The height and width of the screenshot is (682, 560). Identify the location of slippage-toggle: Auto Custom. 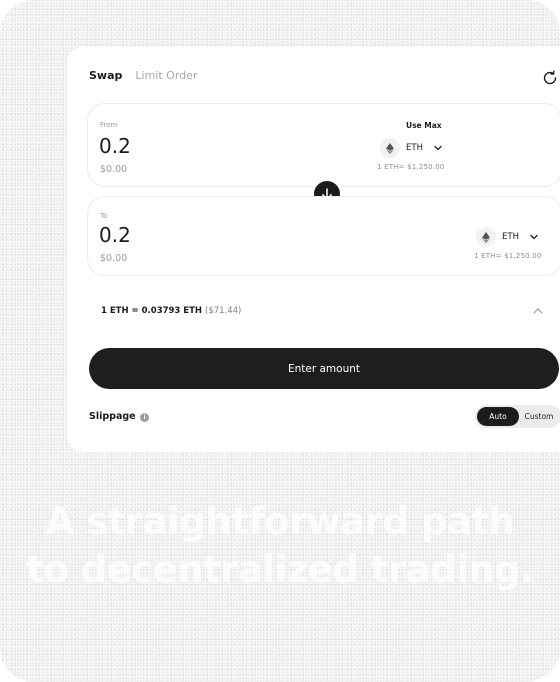
(517, 416).